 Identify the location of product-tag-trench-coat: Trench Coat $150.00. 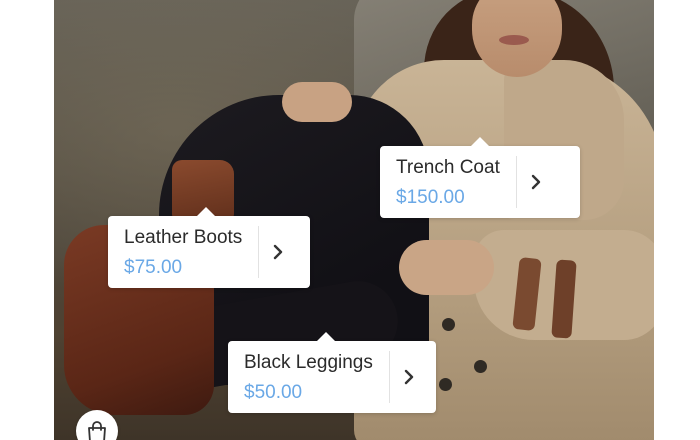
(480, 177).